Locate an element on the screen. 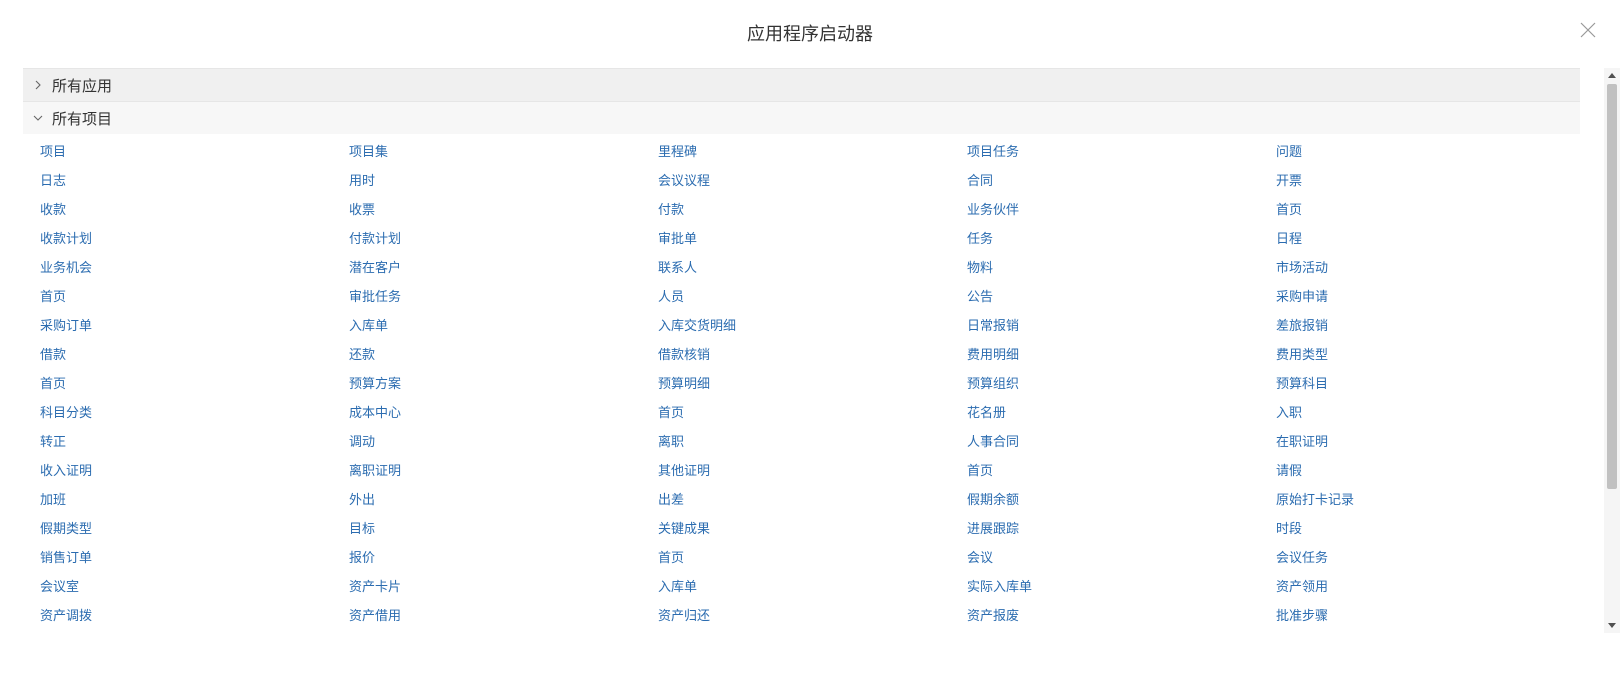 The height and width of the screenshot is (677, 1620). launcher-item-link: 公告 is located at coordinates (1121, 297).